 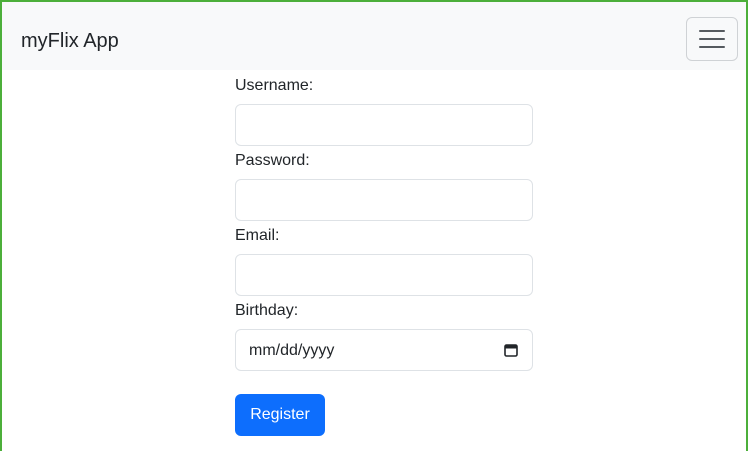 What do you see at coordinates (511, 350) in the screenshot?
I see `calendar-icon` at bounding box center [511, 350].